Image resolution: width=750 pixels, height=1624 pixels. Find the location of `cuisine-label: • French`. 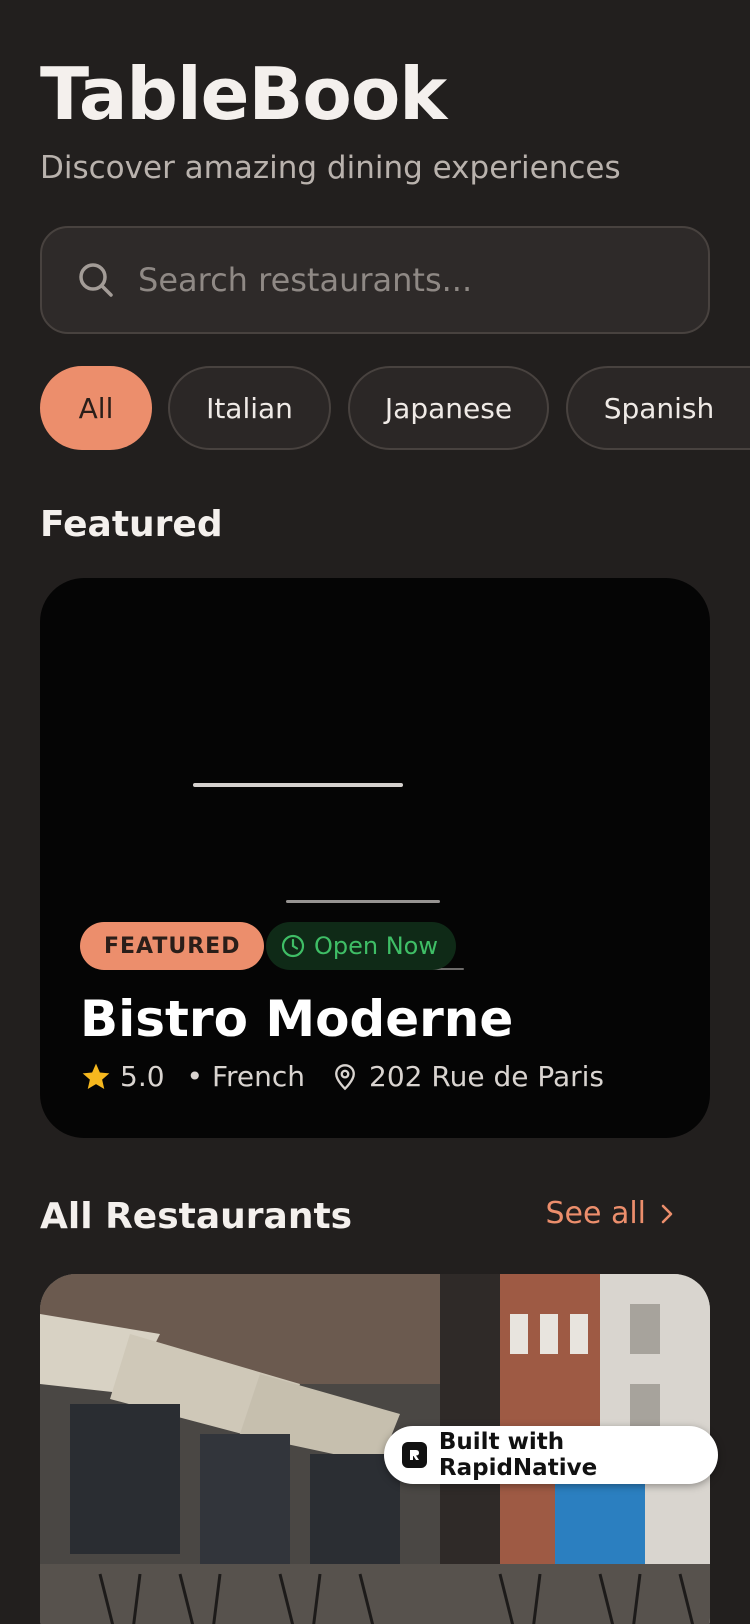

cuisine-label: • French is located at coordinates (246, 1076).